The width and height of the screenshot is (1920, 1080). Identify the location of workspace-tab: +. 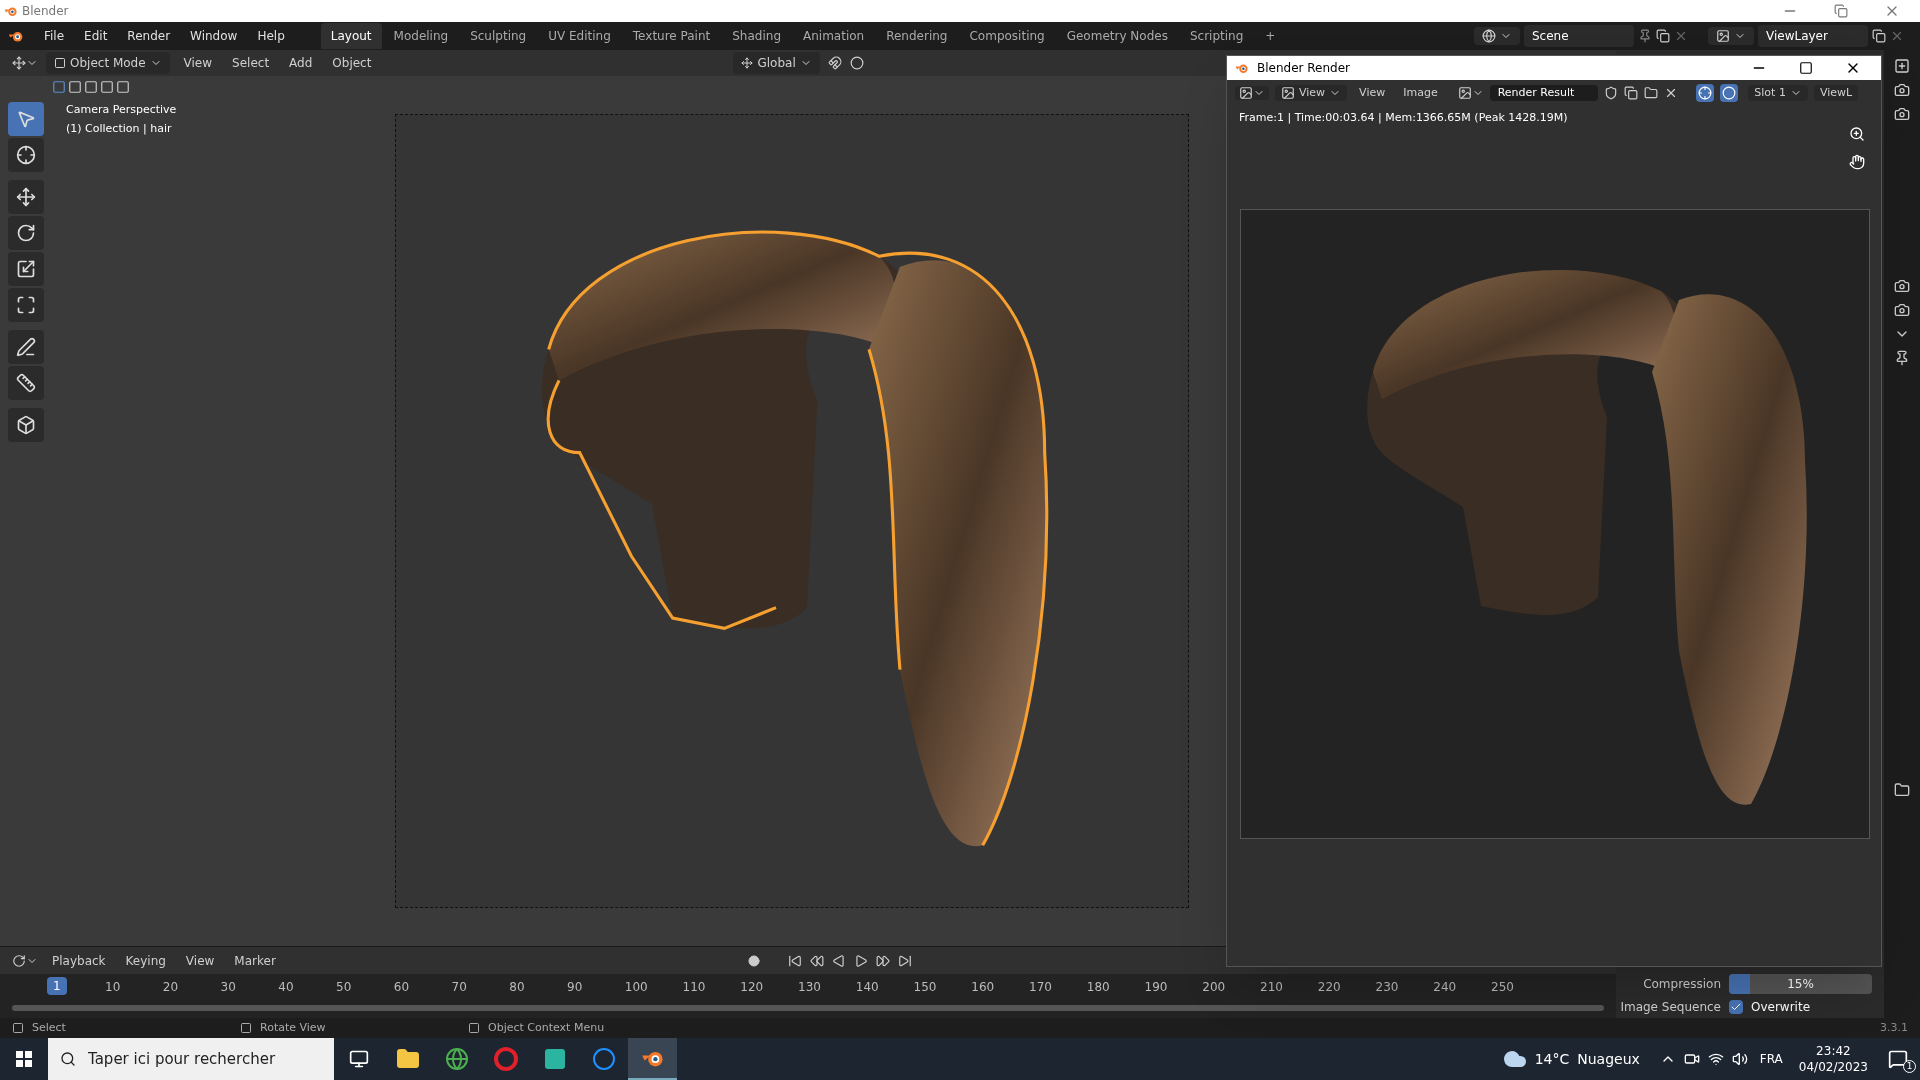
(1270, 36).